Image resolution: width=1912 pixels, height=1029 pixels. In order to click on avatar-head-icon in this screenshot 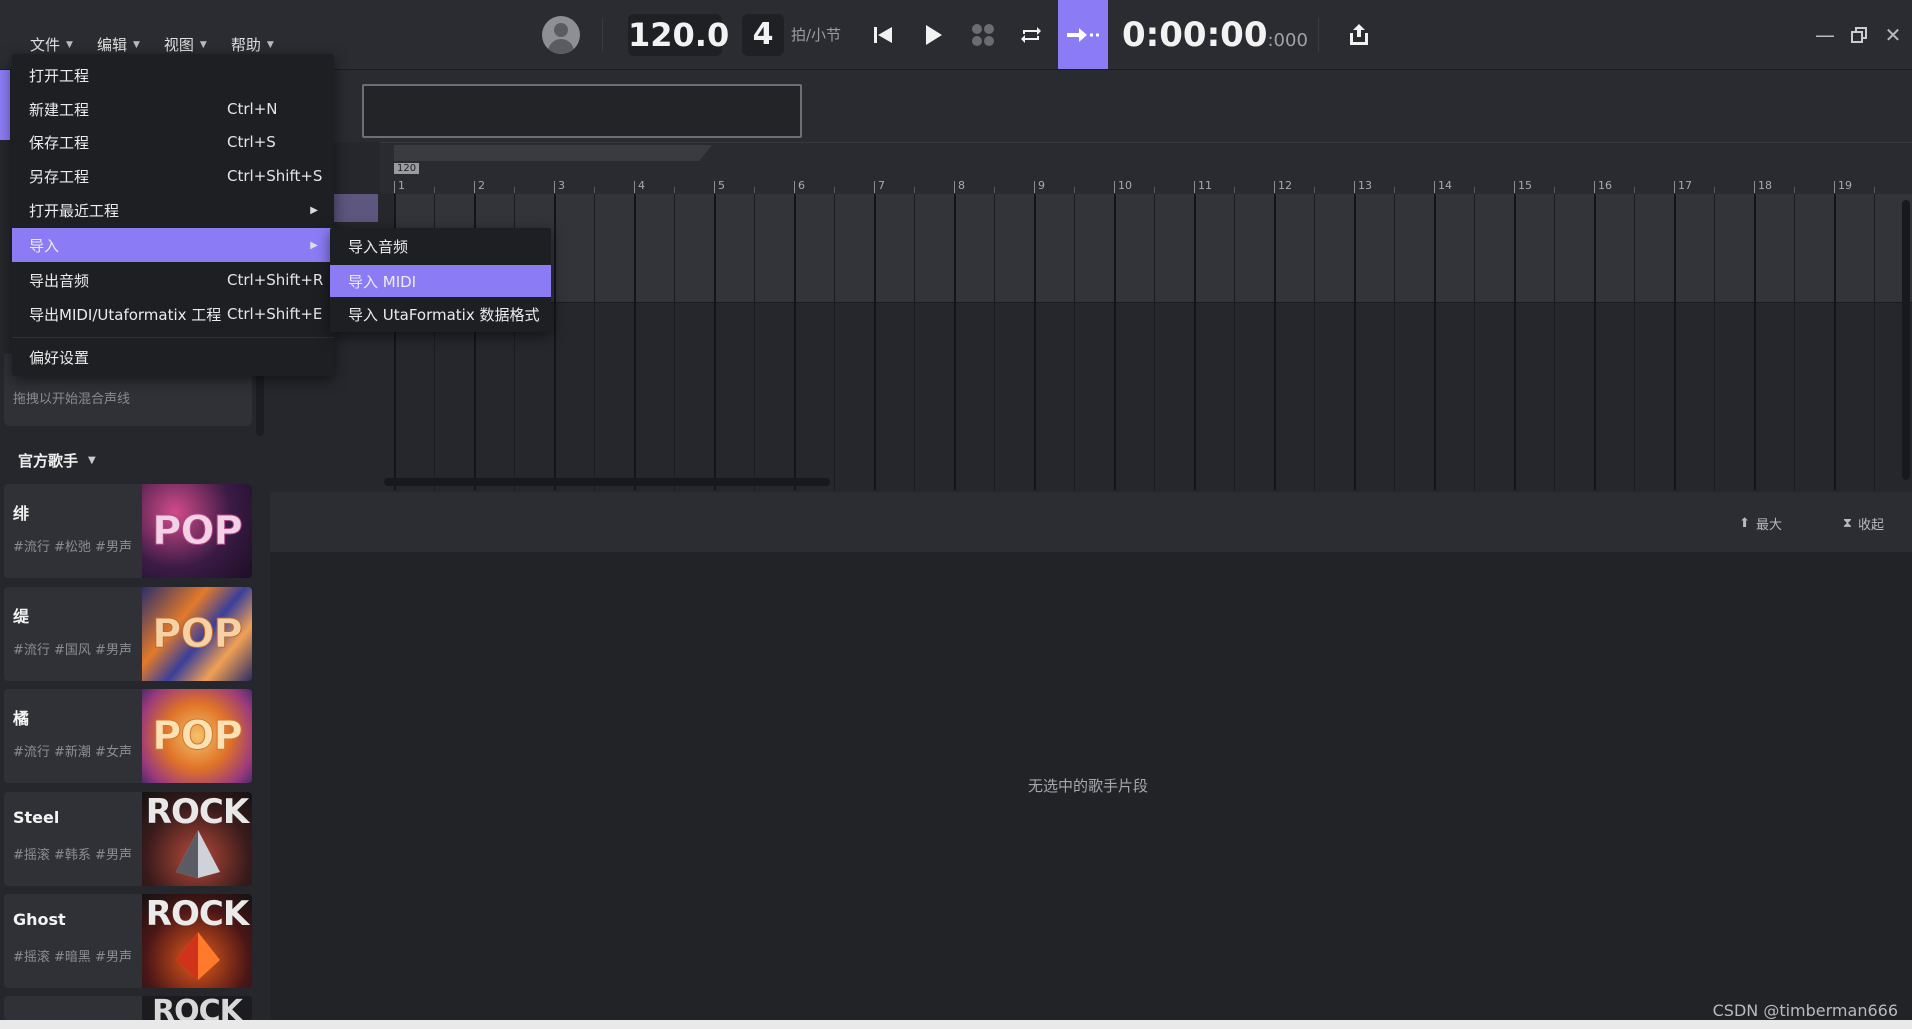, I will do `click(561, 30)`.